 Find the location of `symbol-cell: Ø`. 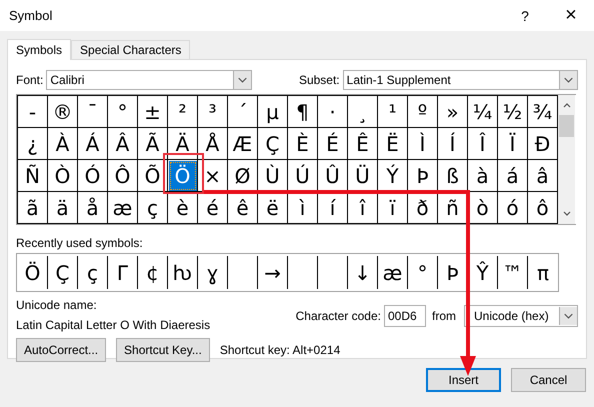

symbol-cell: Ø is located at coordinates (242, 176).